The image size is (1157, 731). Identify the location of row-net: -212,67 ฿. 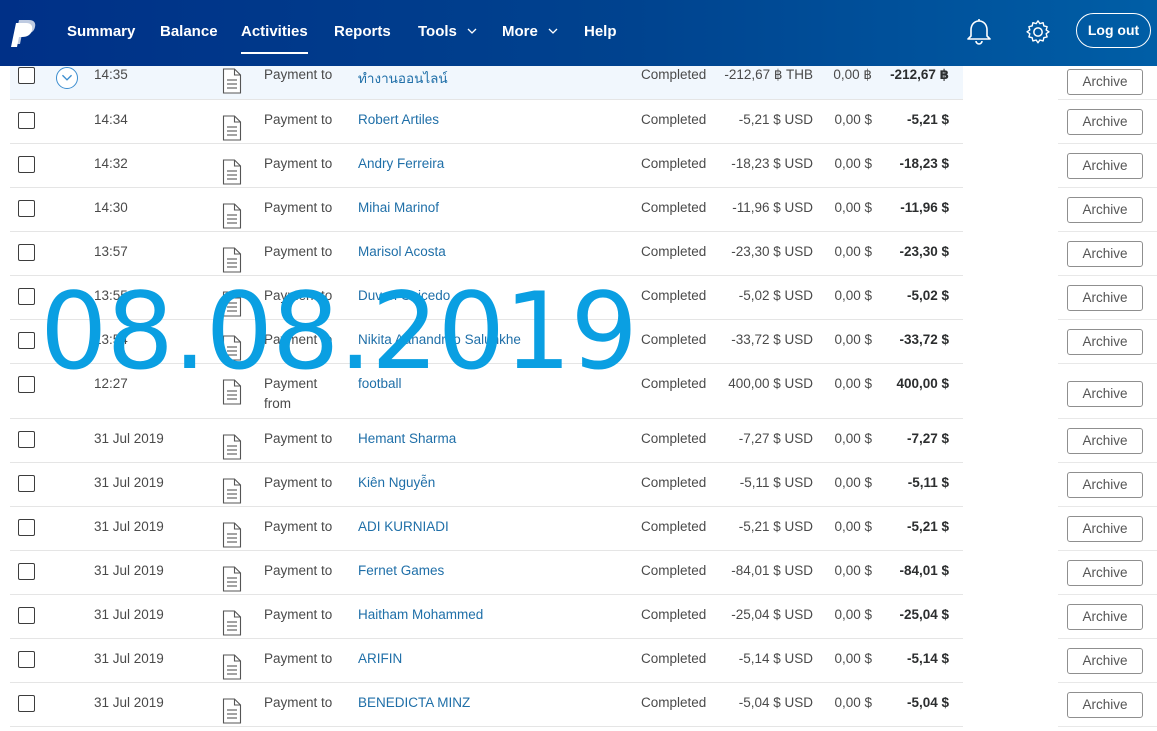
(919, 74).